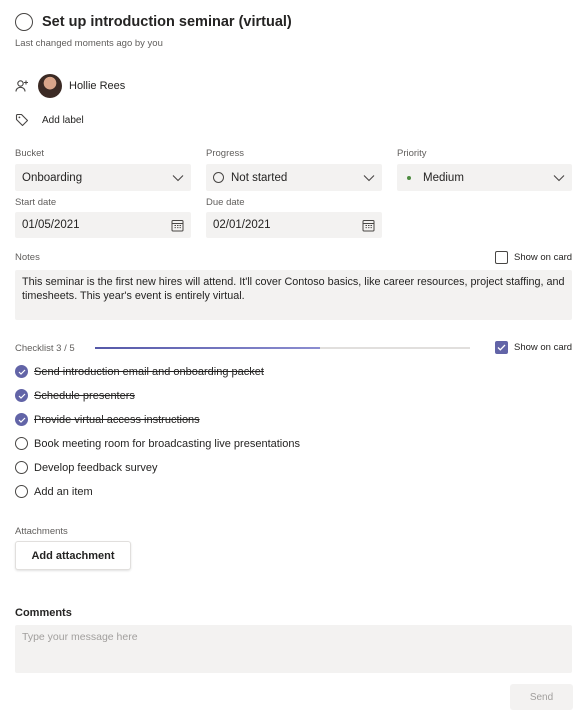 The height and width of the screenshot is (720, 586). I want to click on add-label-row: Add label, so click(49, 120).